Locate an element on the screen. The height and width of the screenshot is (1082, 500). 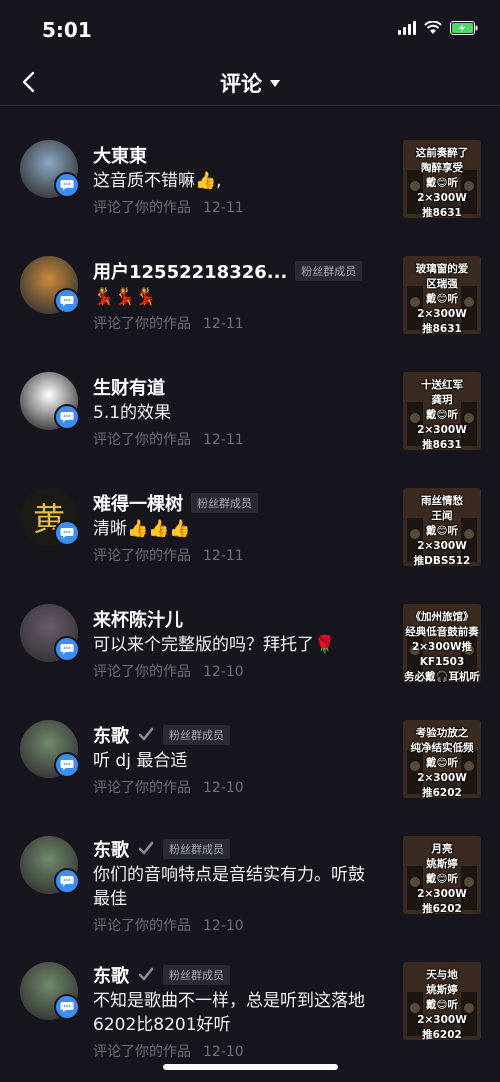
video-thumbnail: 《加州旅馆》 经典低音鼓前奏 2×300W推KF1503 务必戴🎧耳机听 is located at coordinates (442, 643).